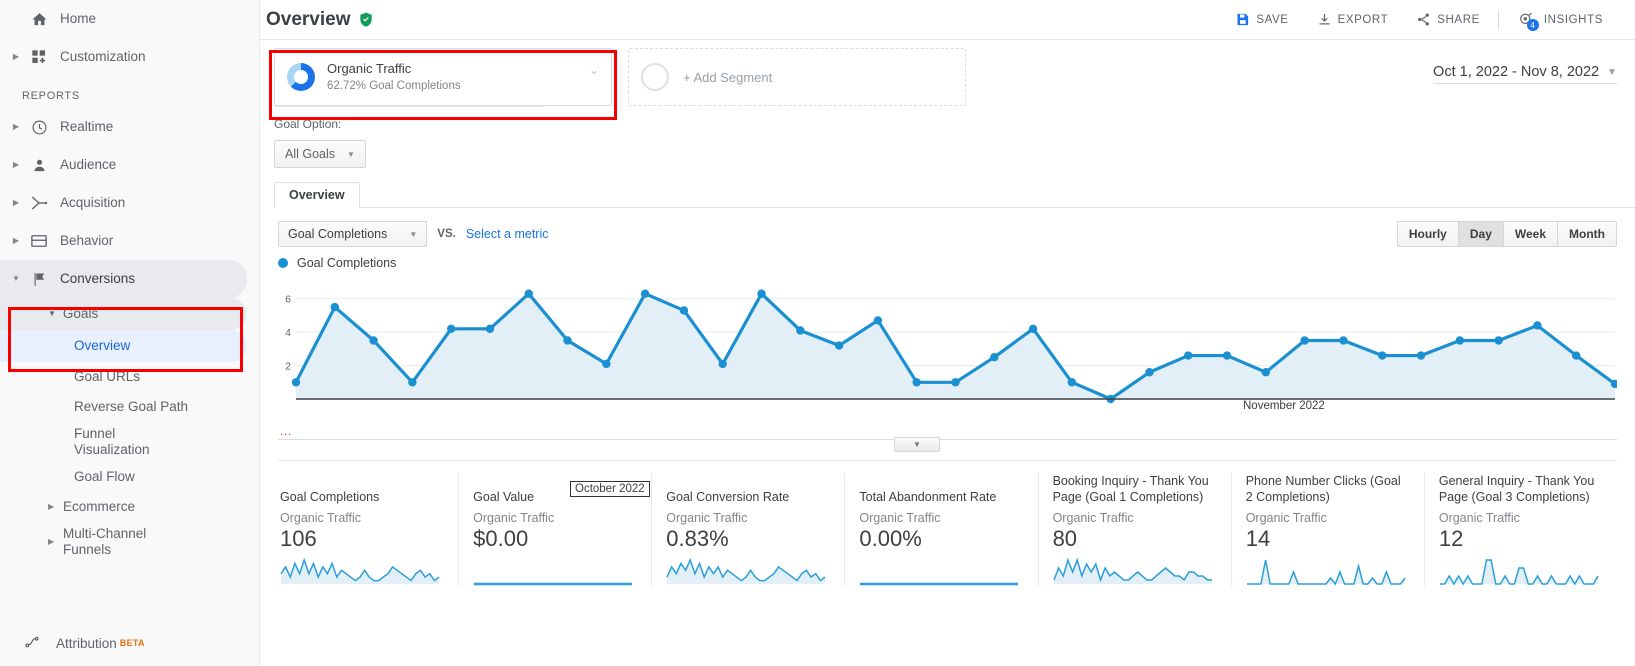 The image size is (1635, 666). What do you see at coordinates (1480, 234) in the screenshot?
I see `granularity-day: Day` at bounding box center [1480, 234].